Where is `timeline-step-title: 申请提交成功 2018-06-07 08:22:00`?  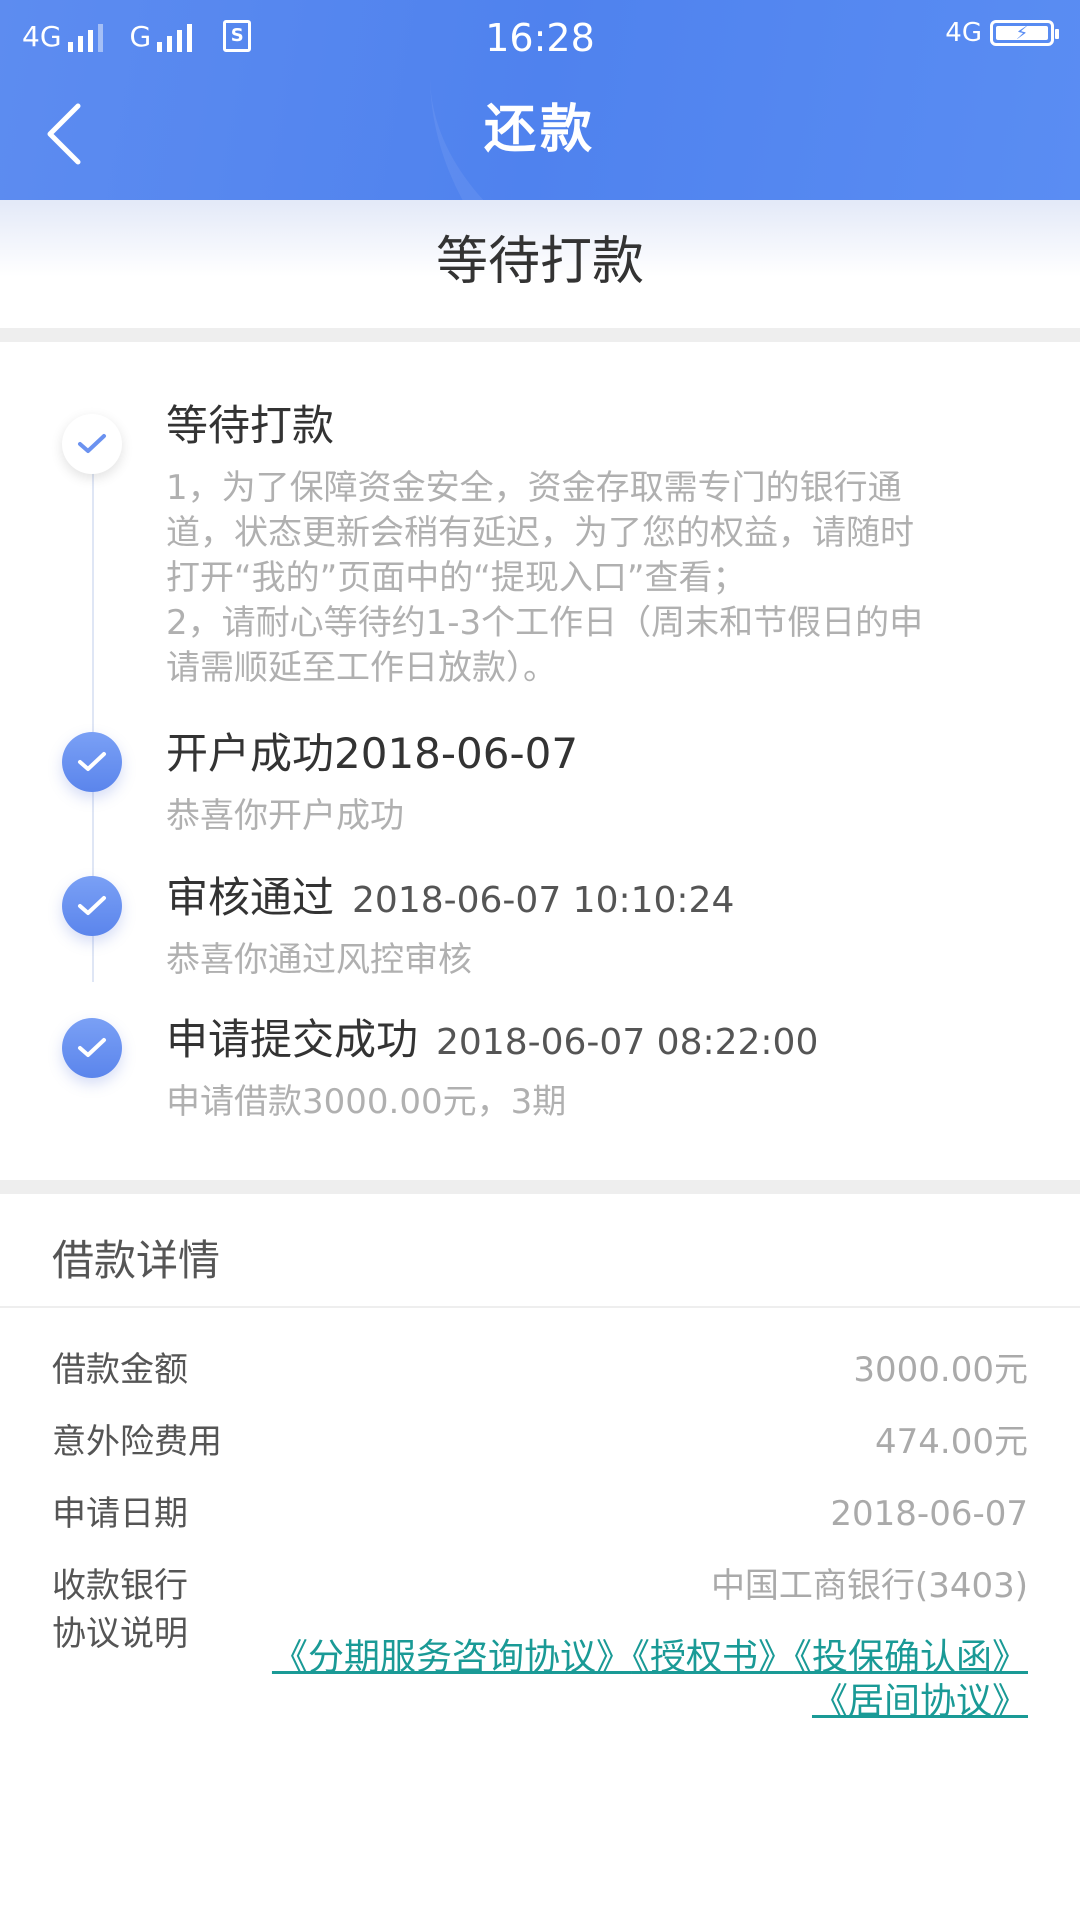
timeline-step-title: 申请提交成功 2018-06-07 08:22:00 is located at coordinates (492, 1039).